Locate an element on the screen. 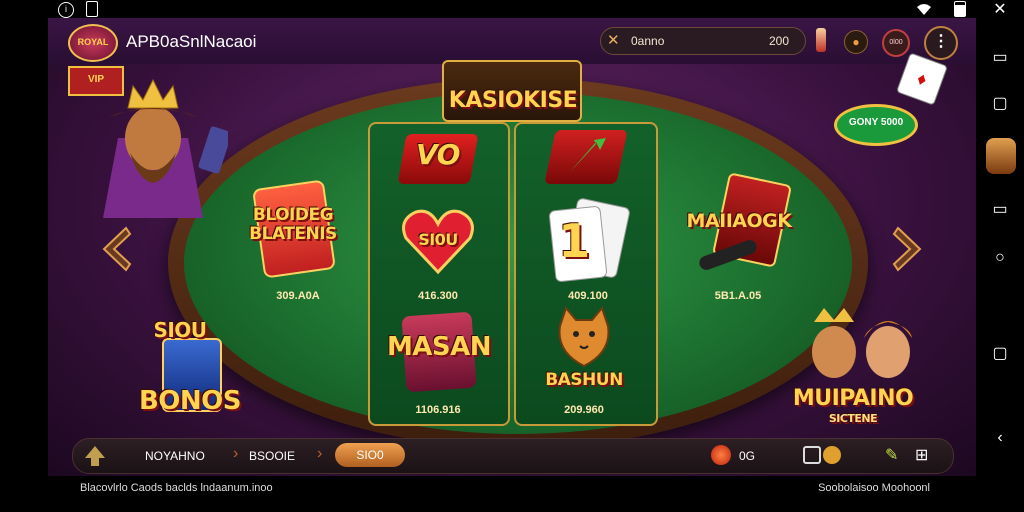  game-title: MAIIAOGK is located at coordinates (739, 221).